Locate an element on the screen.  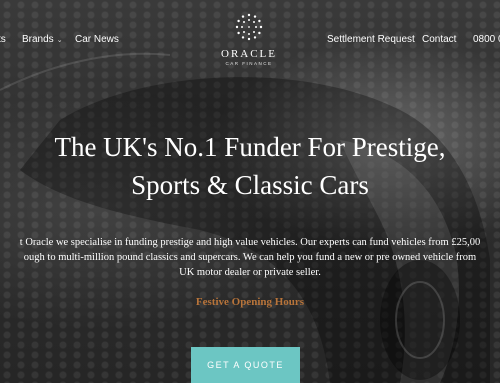
hero-title-line-2: Sports & Classic Cars is located at coordinates (250, 185).